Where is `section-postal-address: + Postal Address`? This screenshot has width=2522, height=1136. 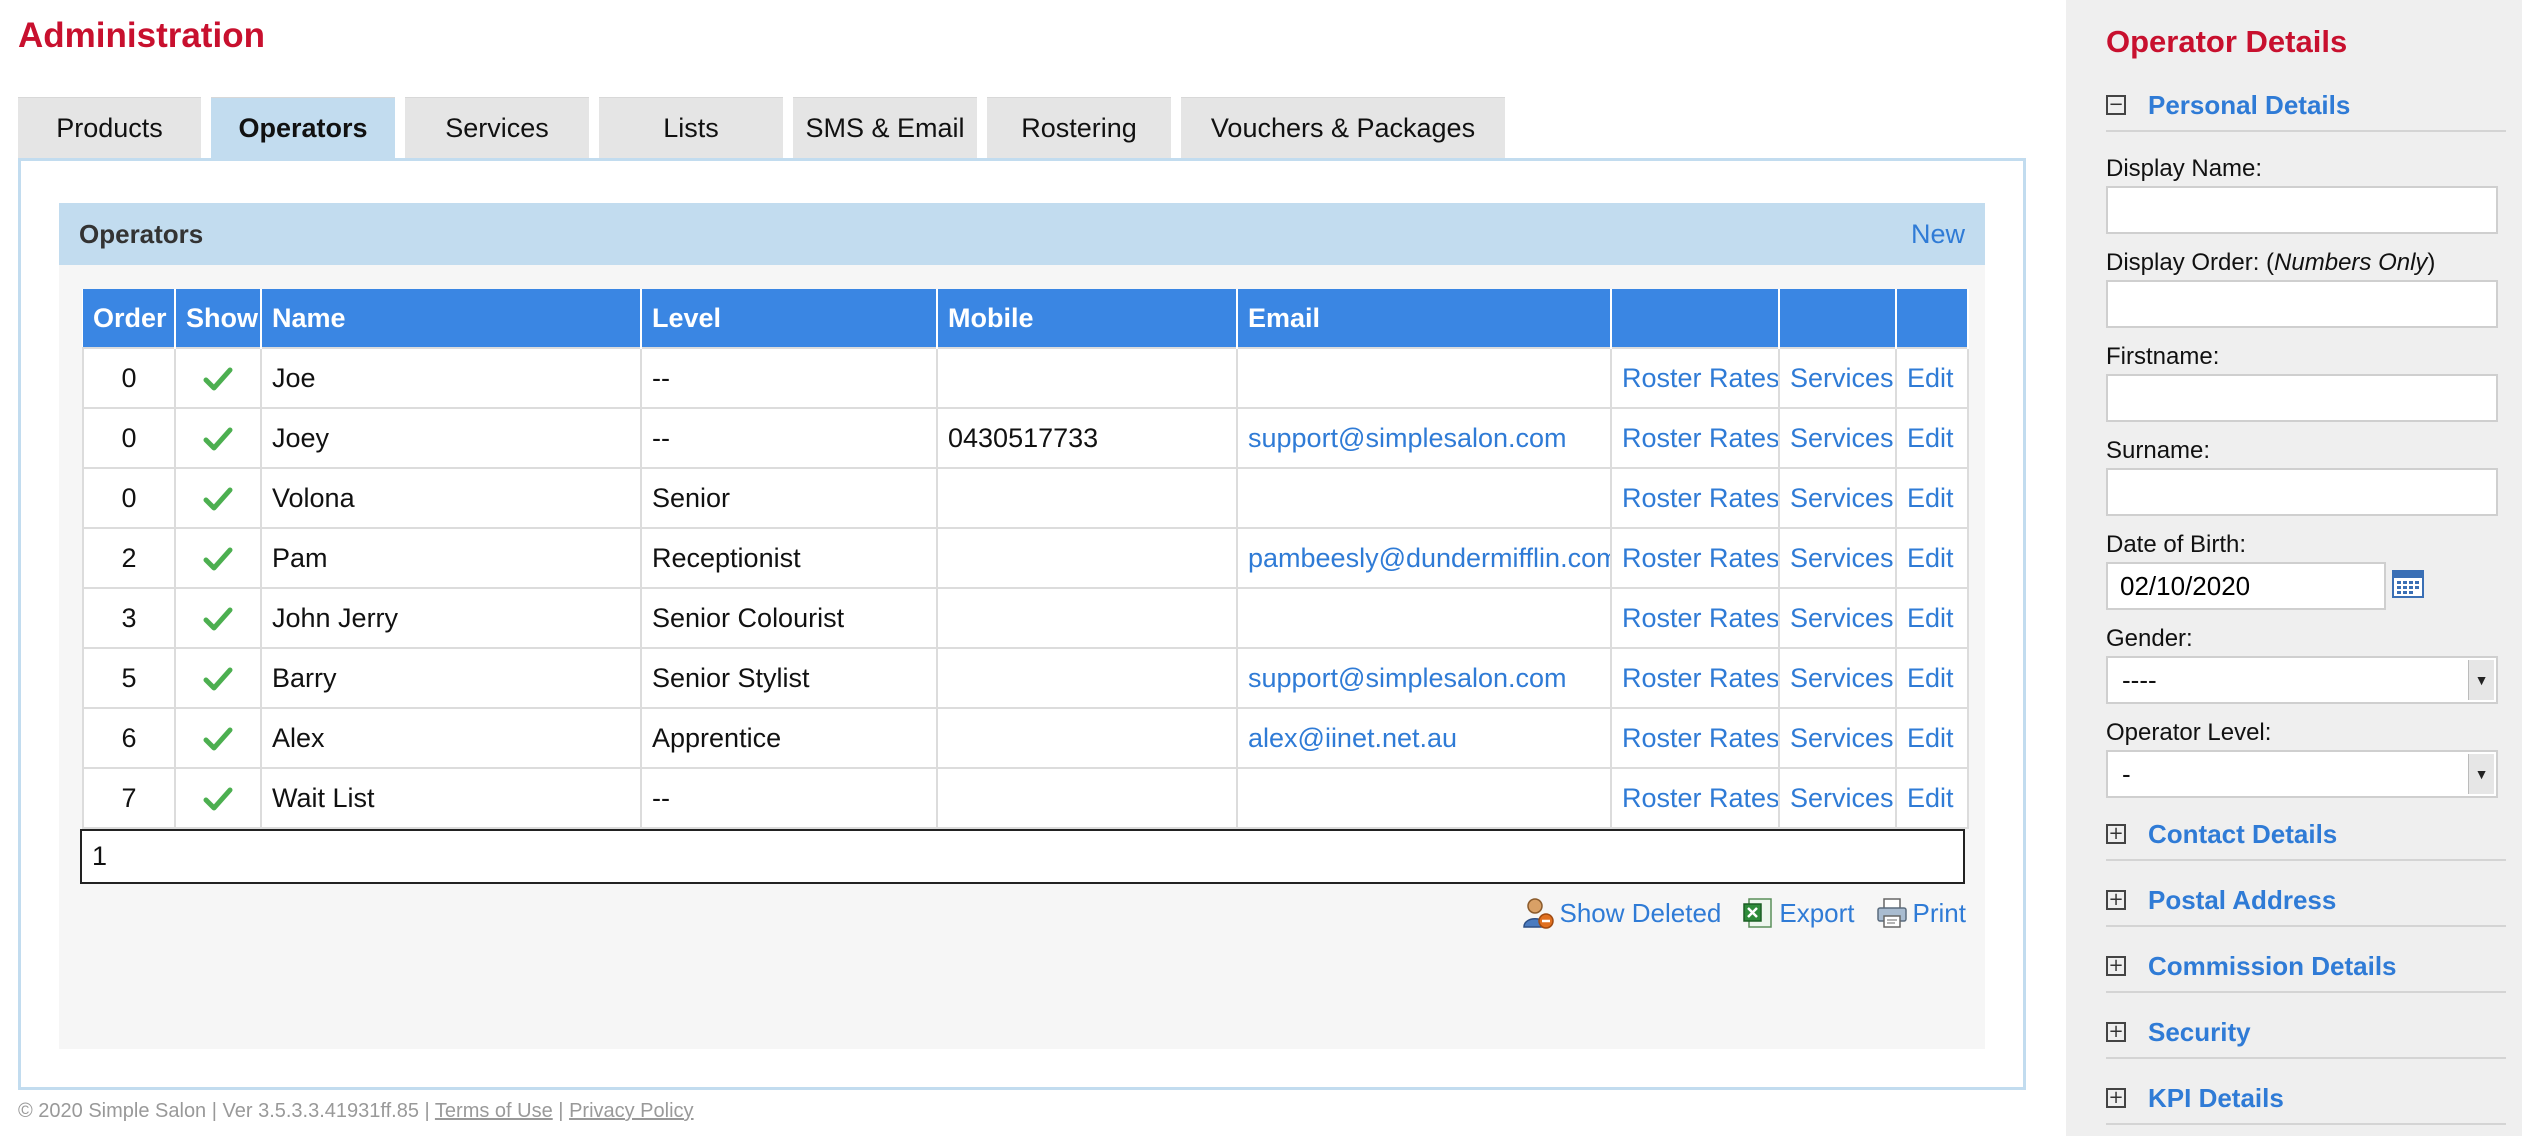 section-postal-address: + Postal Address is located at coordinates (2306, 901).